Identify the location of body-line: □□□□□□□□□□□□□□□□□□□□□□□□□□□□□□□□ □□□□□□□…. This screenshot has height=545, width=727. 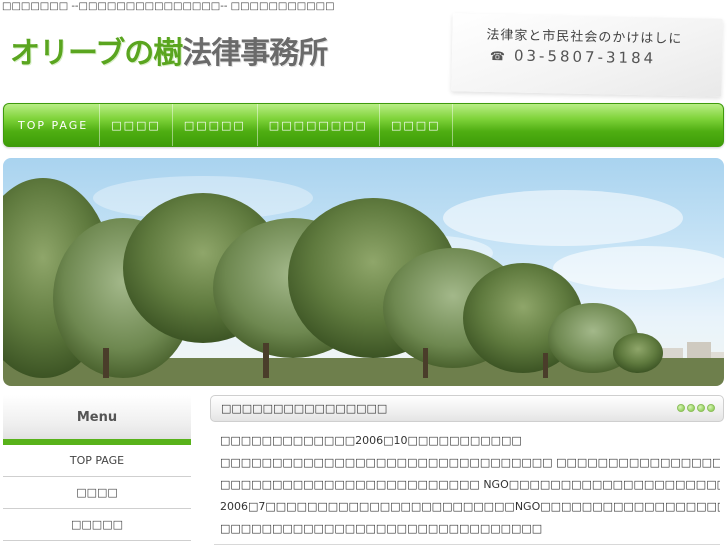
(470, 462).